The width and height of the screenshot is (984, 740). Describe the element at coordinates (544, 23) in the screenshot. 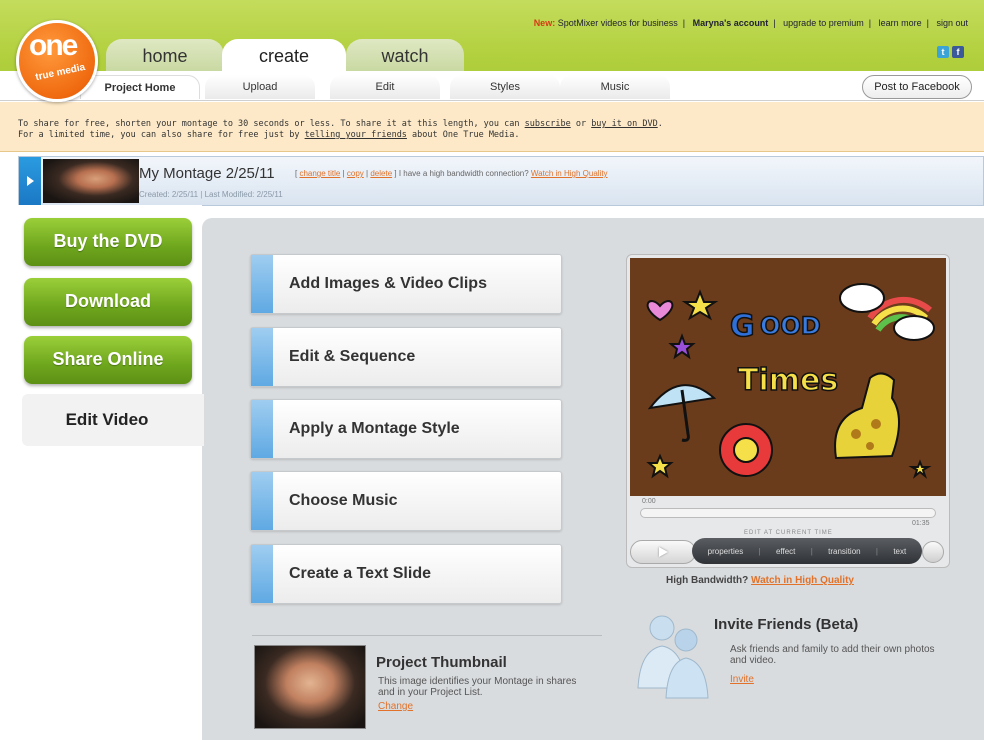

I see `new-label: New:` at that location.